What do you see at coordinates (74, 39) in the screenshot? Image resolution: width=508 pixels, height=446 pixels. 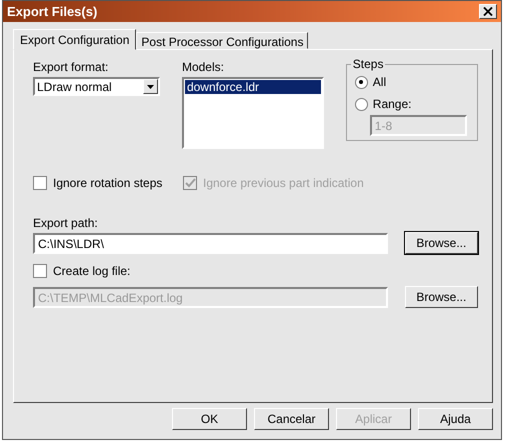 I see `tab: Export Configuration` at bounding box center [74, 39].